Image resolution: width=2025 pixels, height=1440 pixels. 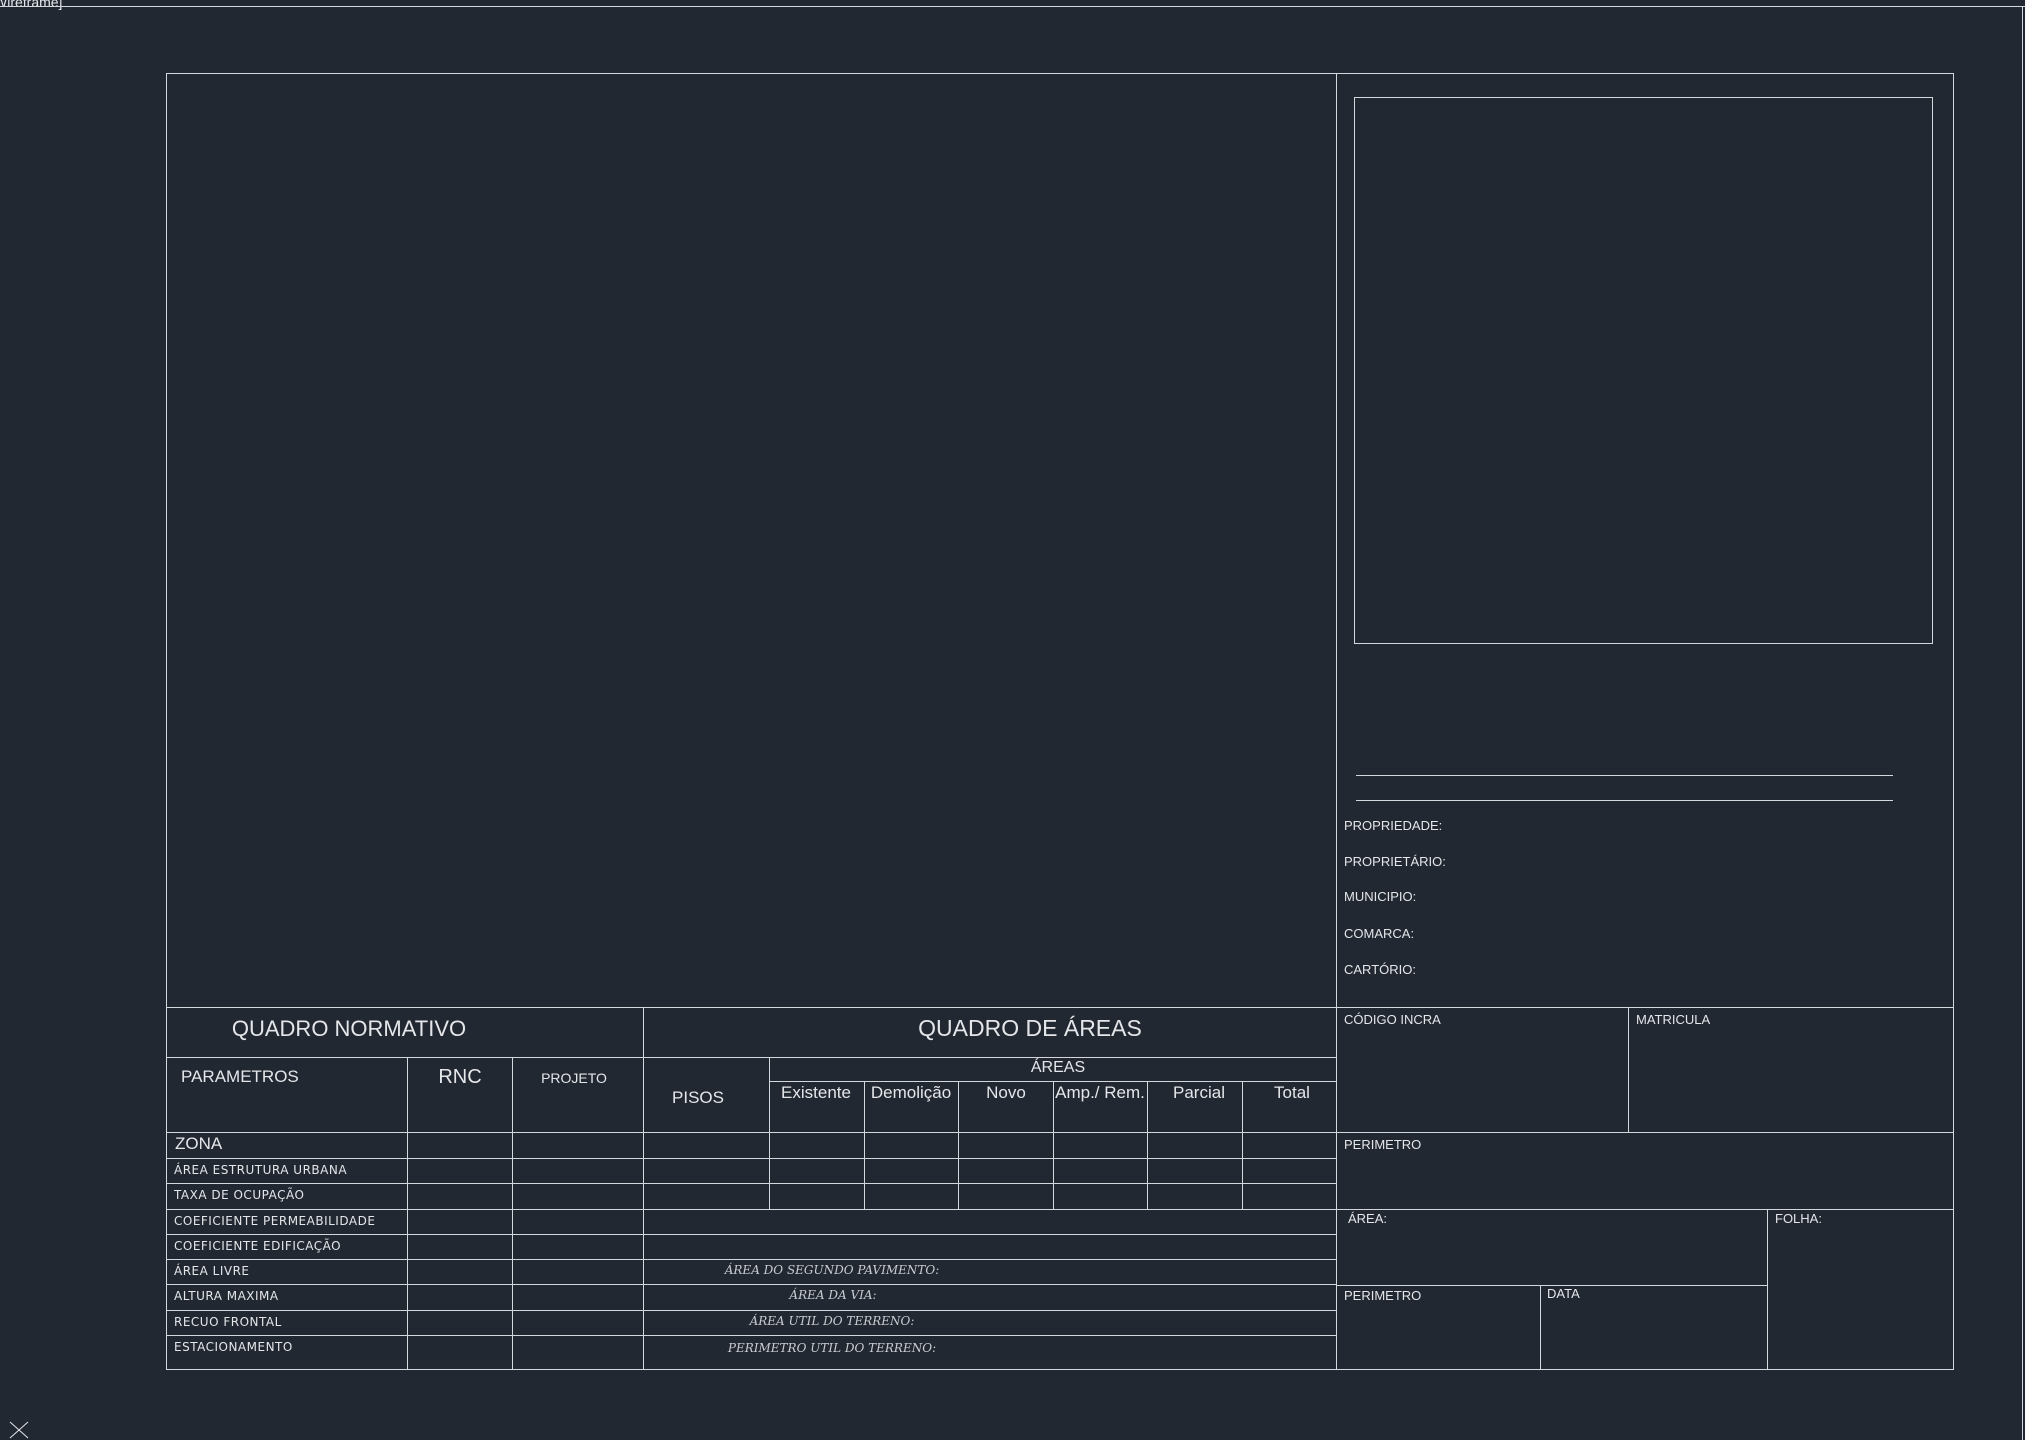 I want to click on tables-top-line, so click(x=1060, y=1007).